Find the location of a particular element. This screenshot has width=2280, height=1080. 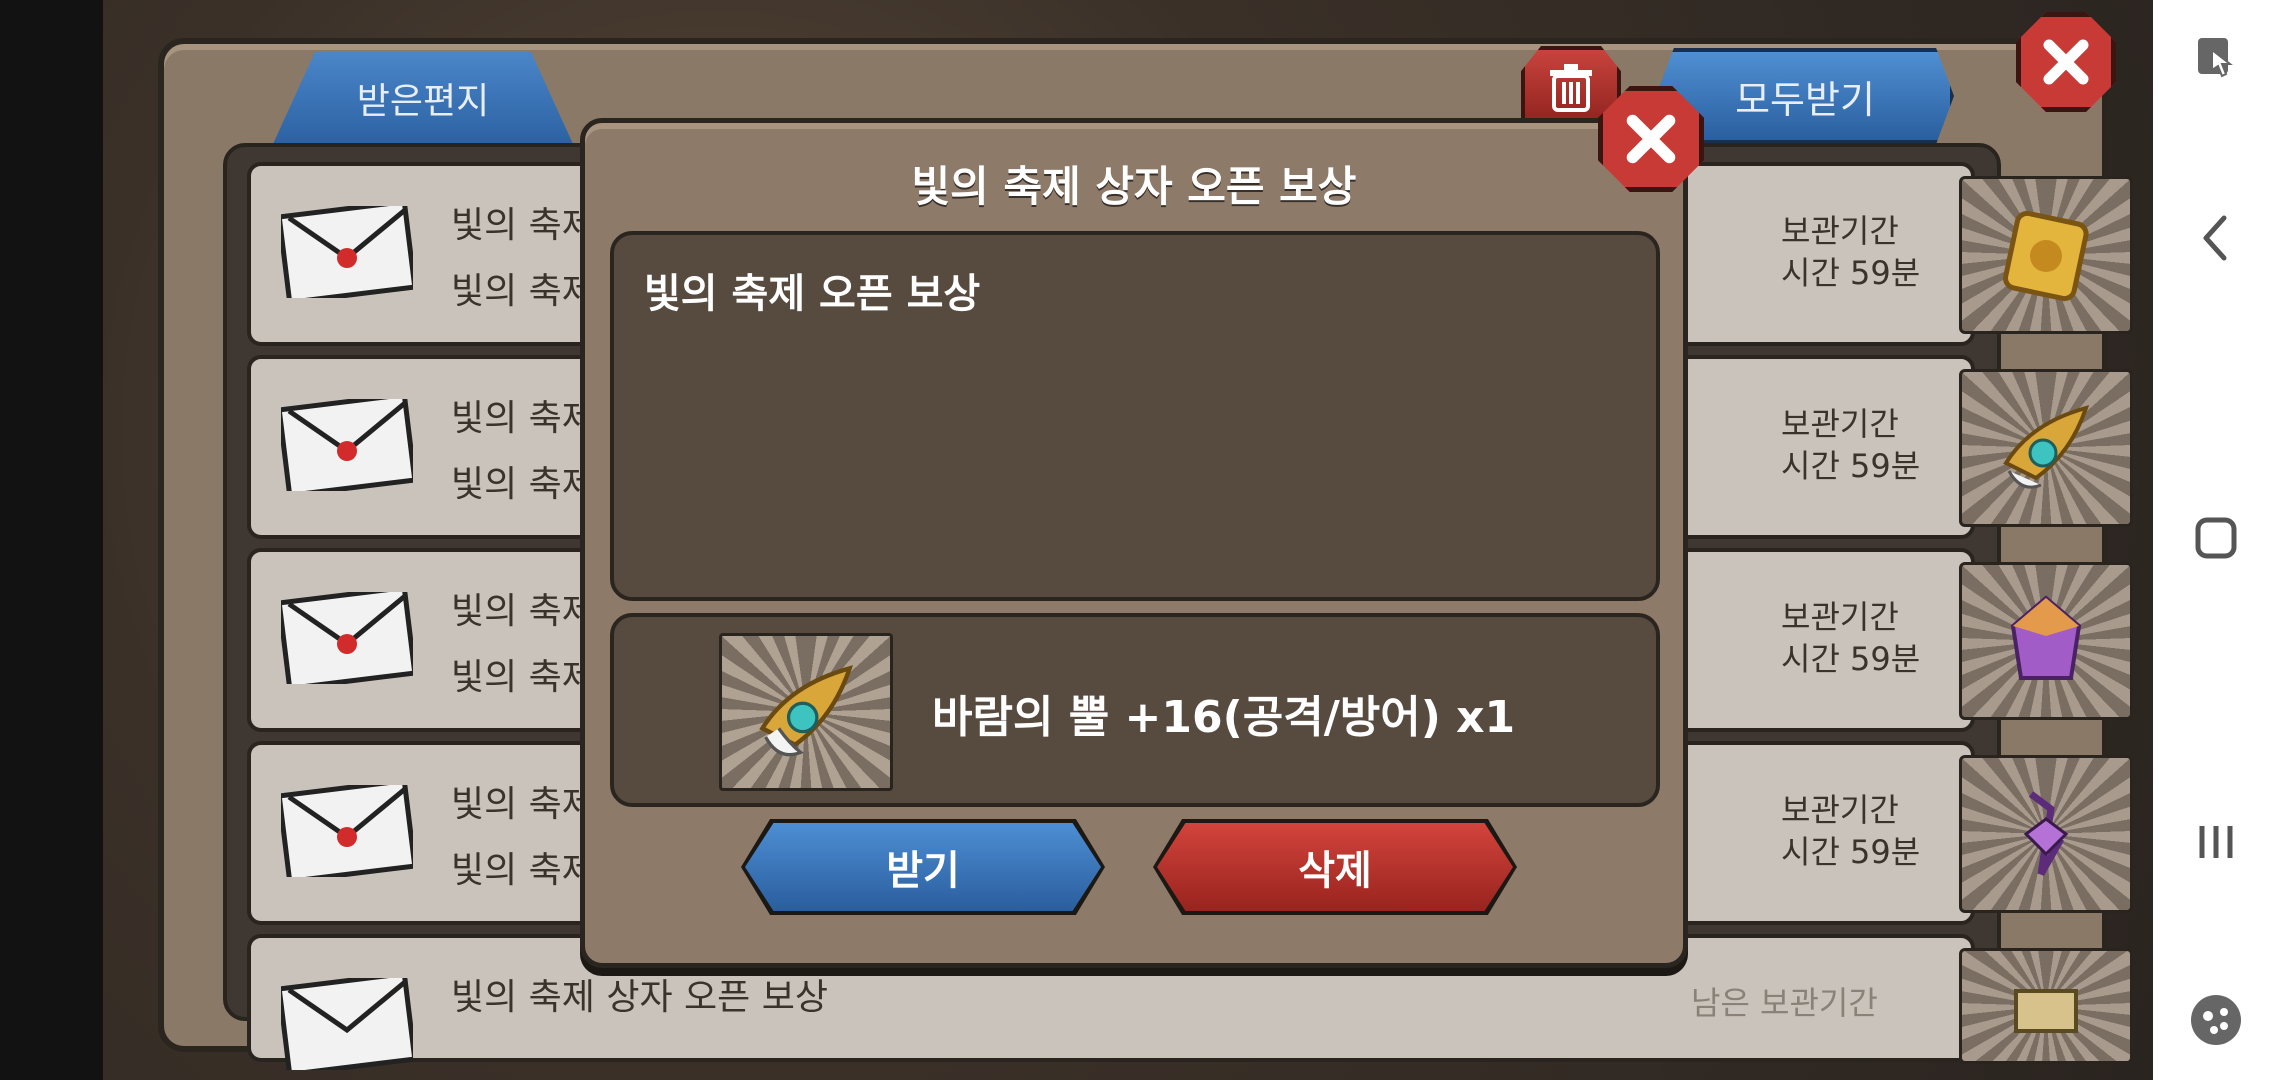

delete-button: 삭제 is located at coordinates (1335, 867).